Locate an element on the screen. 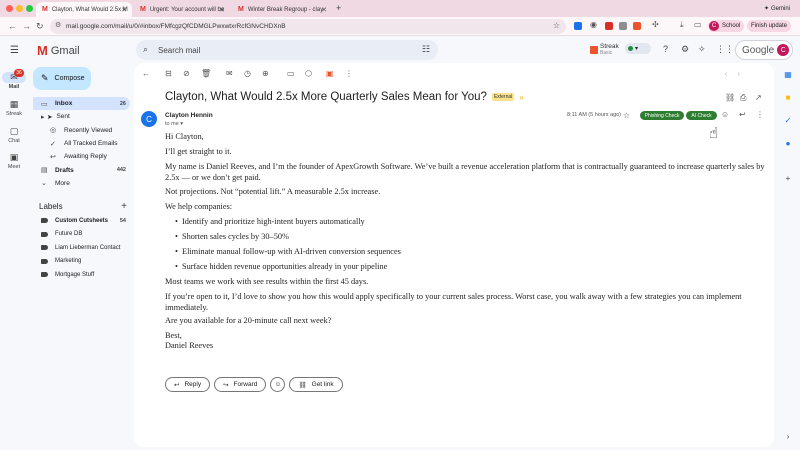 This screenshot has height=450, width=800. label-icon: ⬡ is located at coordinates (308, 73).